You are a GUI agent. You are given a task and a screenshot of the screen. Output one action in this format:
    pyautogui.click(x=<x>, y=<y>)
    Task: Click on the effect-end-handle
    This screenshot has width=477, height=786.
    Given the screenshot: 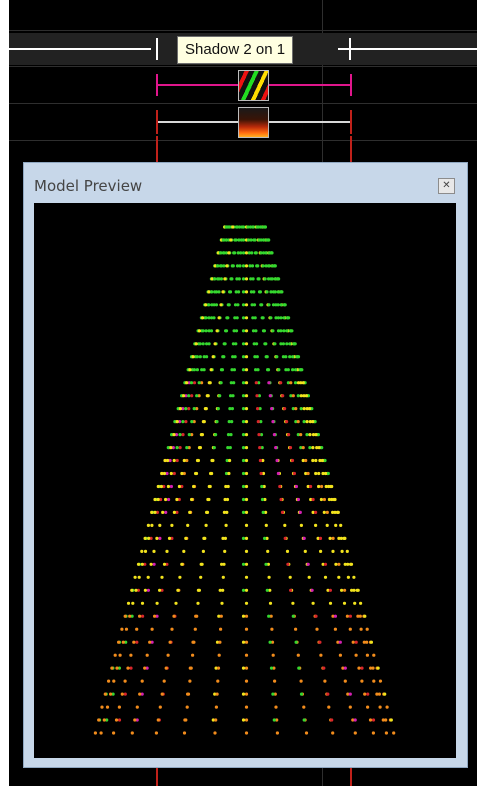 What is the action you would take?
    pyautogui.click(x=350, y=49)
    